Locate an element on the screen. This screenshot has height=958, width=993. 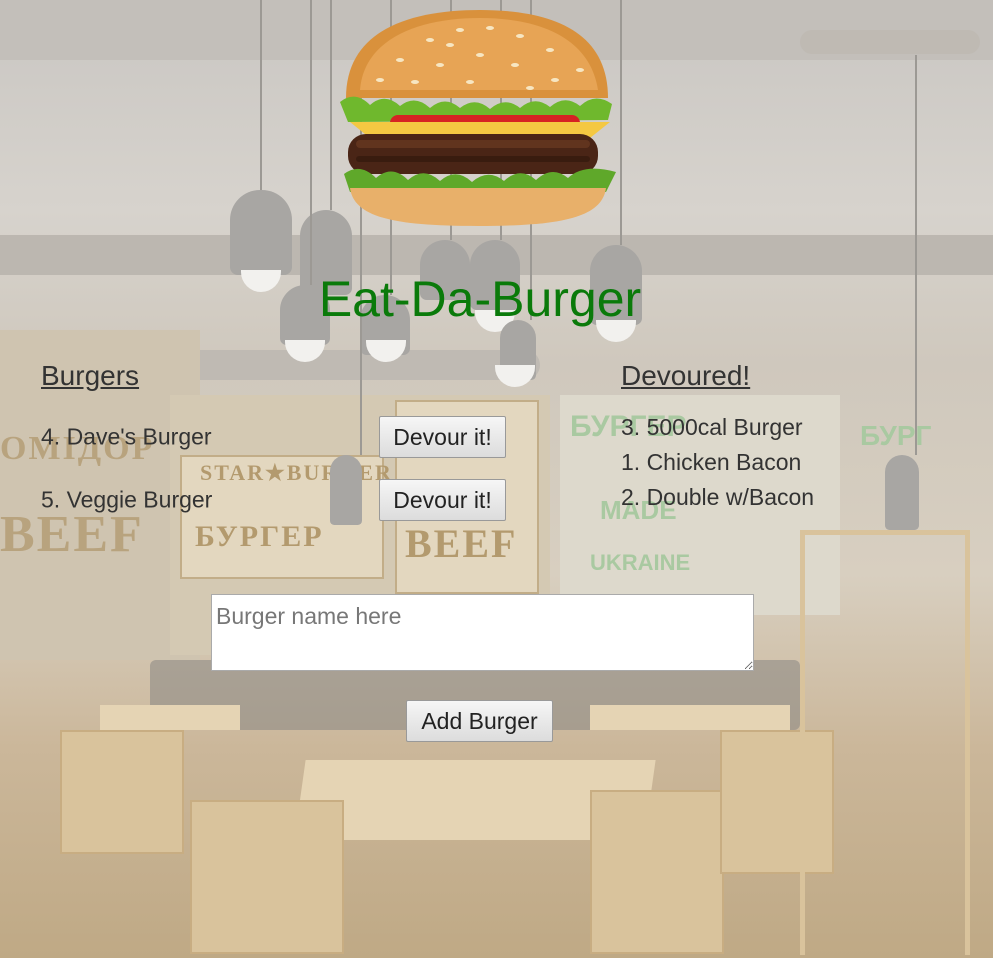
list-item: 3. 5000cal Burger is located at coordinates (712, 427).